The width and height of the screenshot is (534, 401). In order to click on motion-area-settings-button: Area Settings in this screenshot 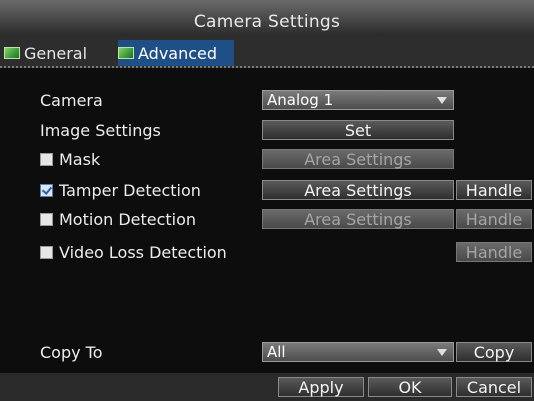, I will do `click(358, 219)`.